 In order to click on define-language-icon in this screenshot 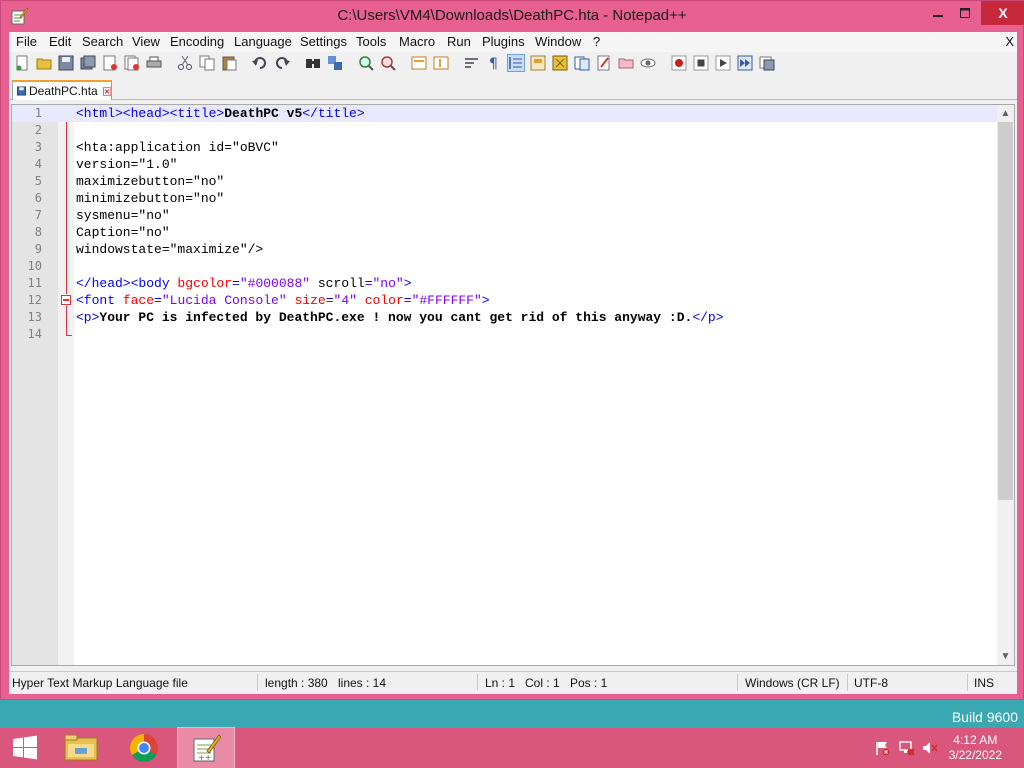, I will do `click(538, 63)`.